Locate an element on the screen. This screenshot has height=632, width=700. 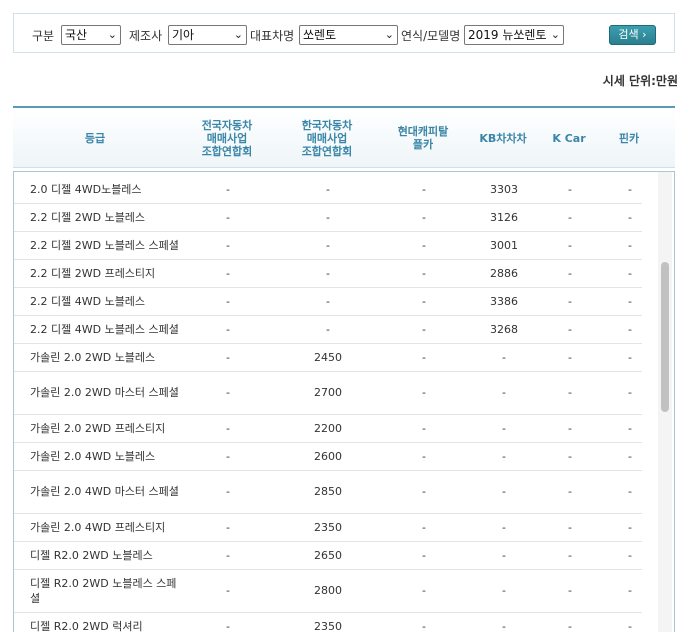
column-header: 전국자동차 매매사업 조합연합회 is located at coordinates (227, 138).